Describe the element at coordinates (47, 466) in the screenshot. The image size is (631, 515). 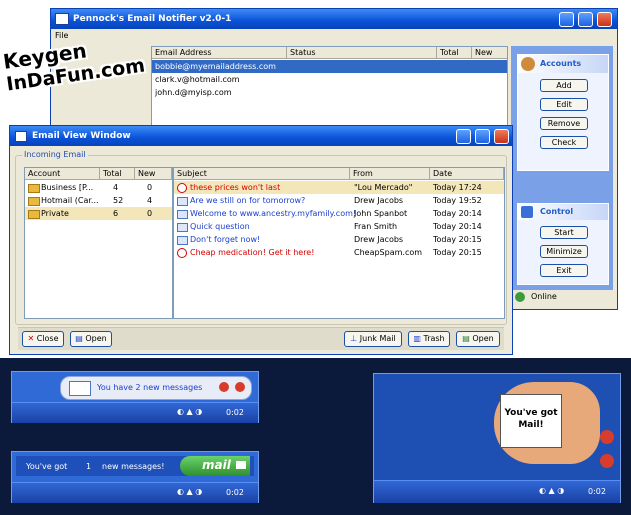
I see `popup-prefix: You've got` at that location.